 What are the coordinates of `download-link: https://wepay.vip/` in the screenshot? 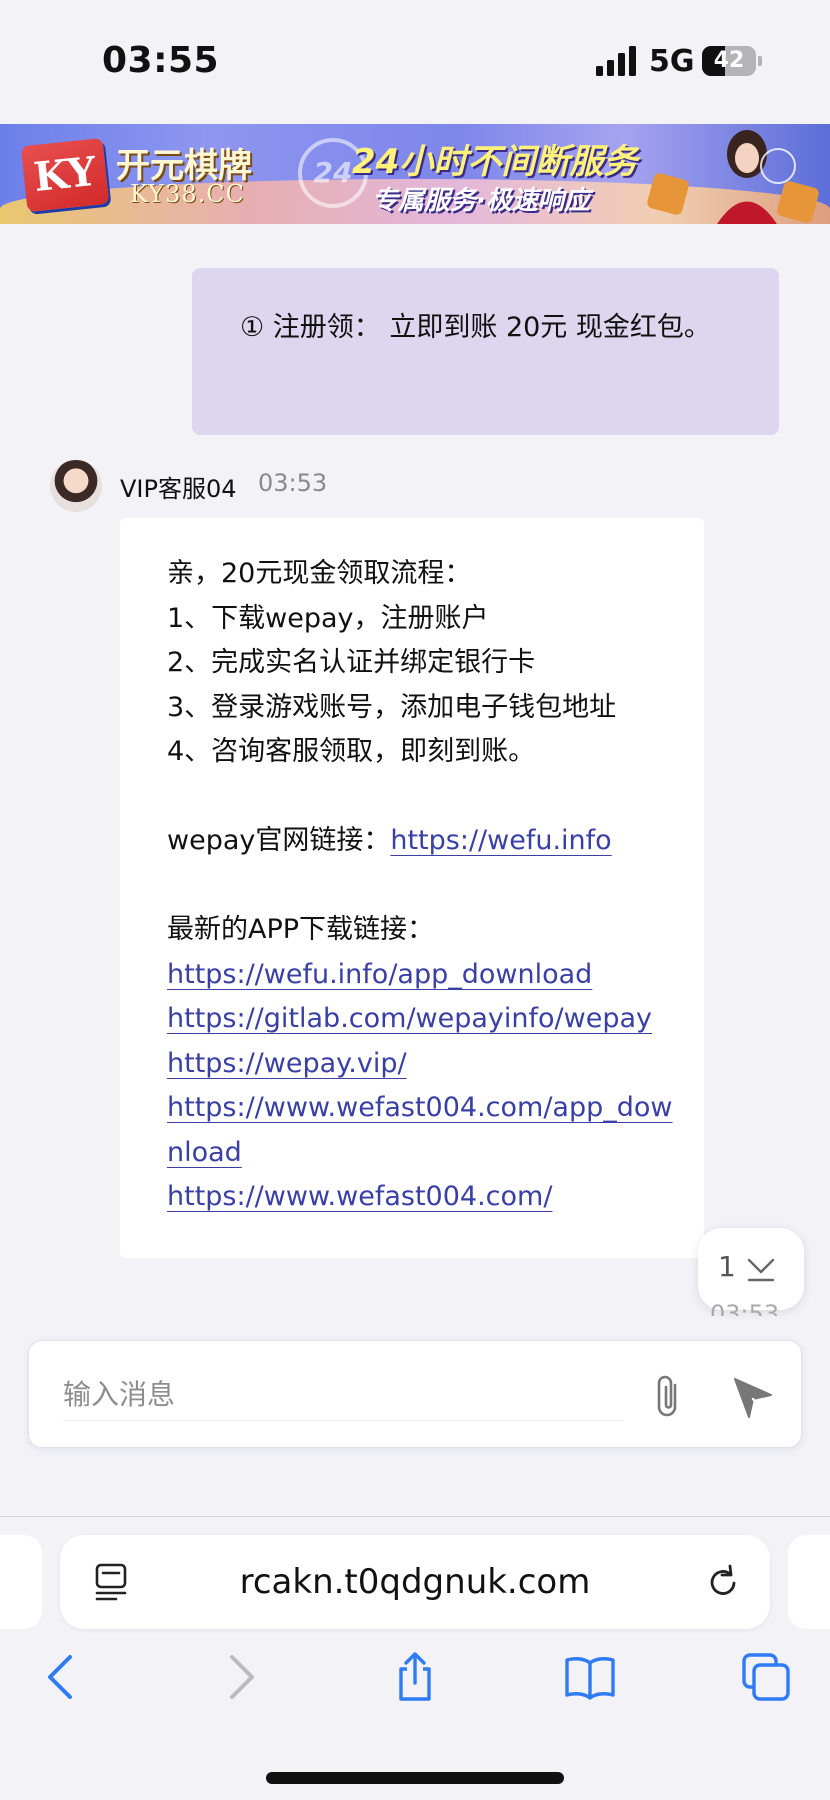 It's located at (287, 1063).